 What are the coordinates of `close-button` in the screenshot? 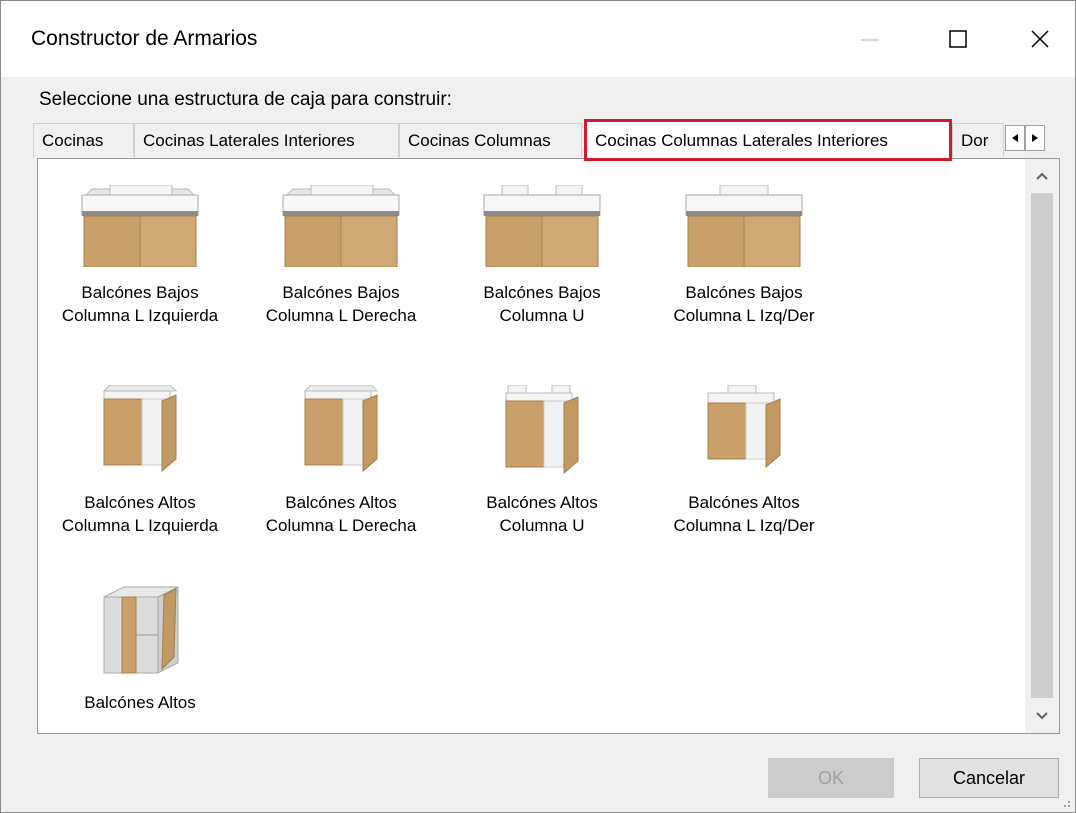 It's located at (1040, 39).